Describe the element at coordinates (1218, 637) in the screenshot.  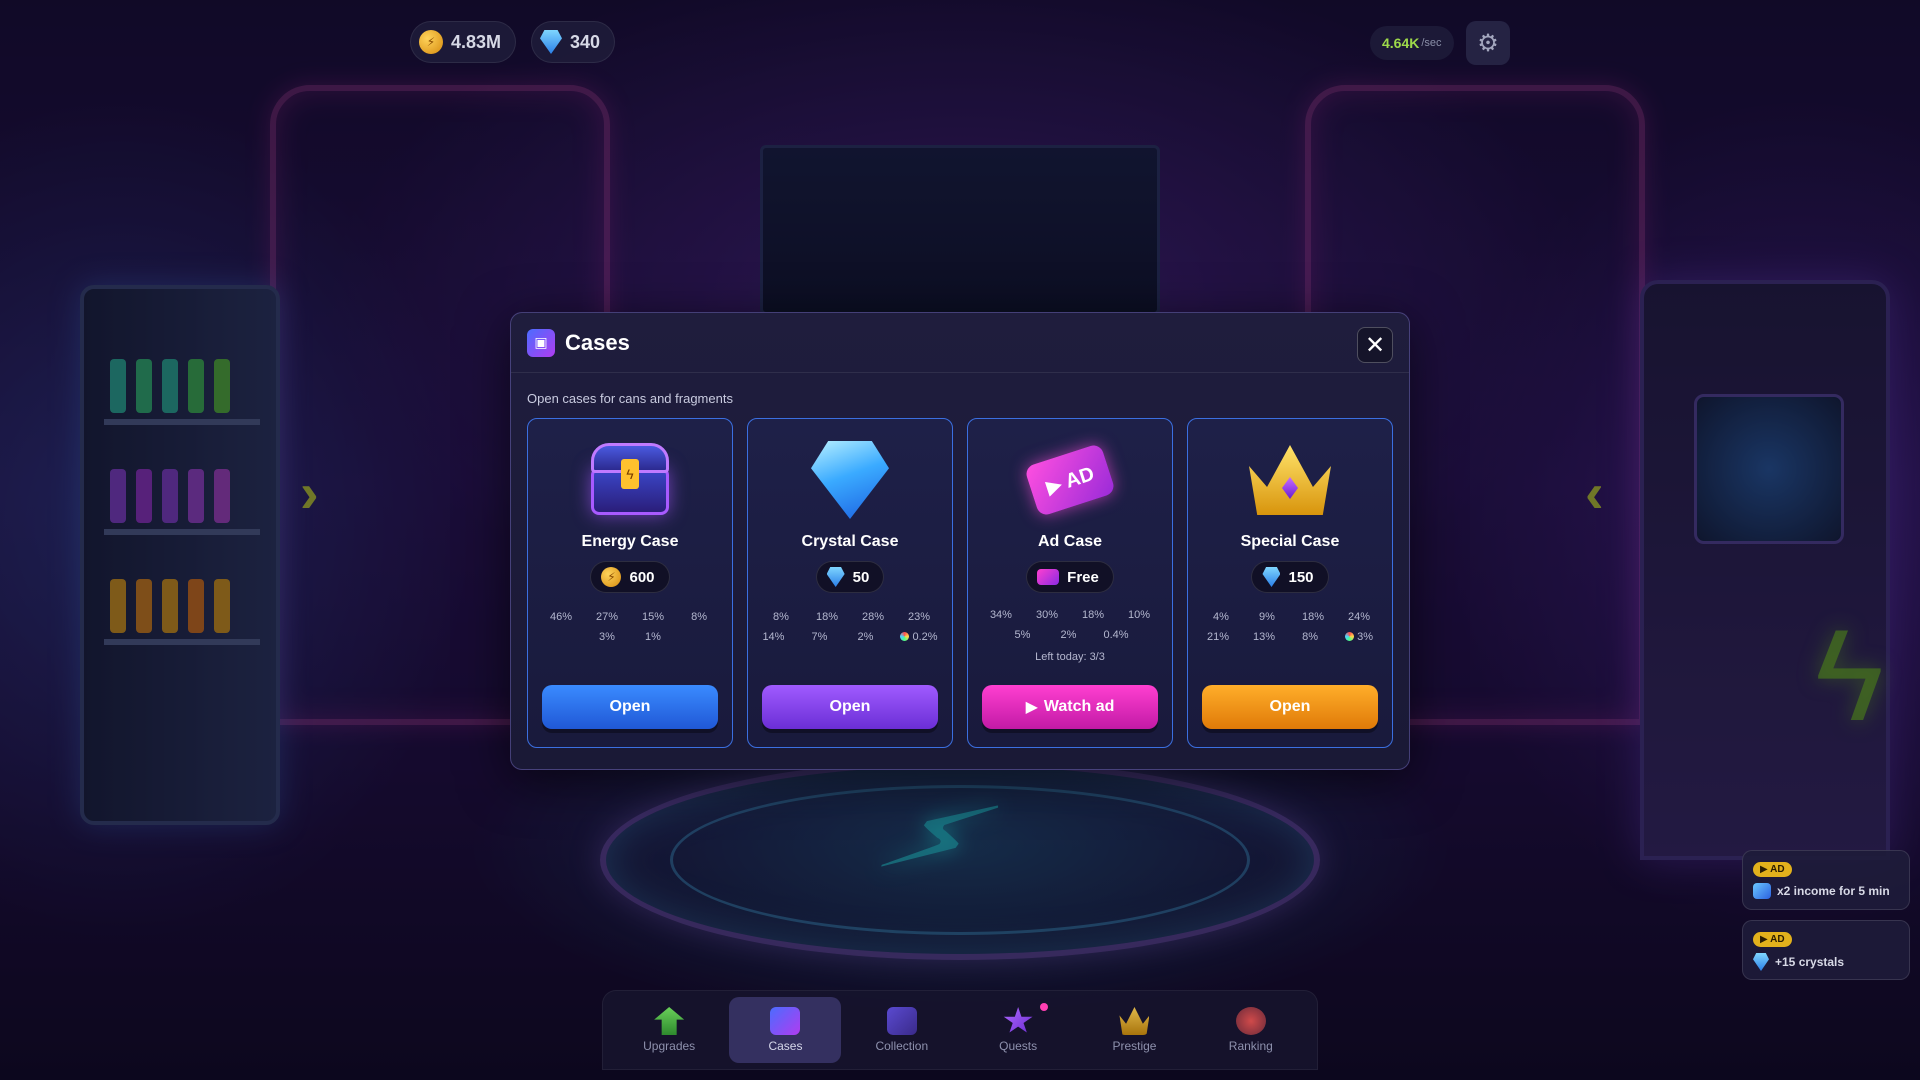
I see `odds-value: 21%` at that location.